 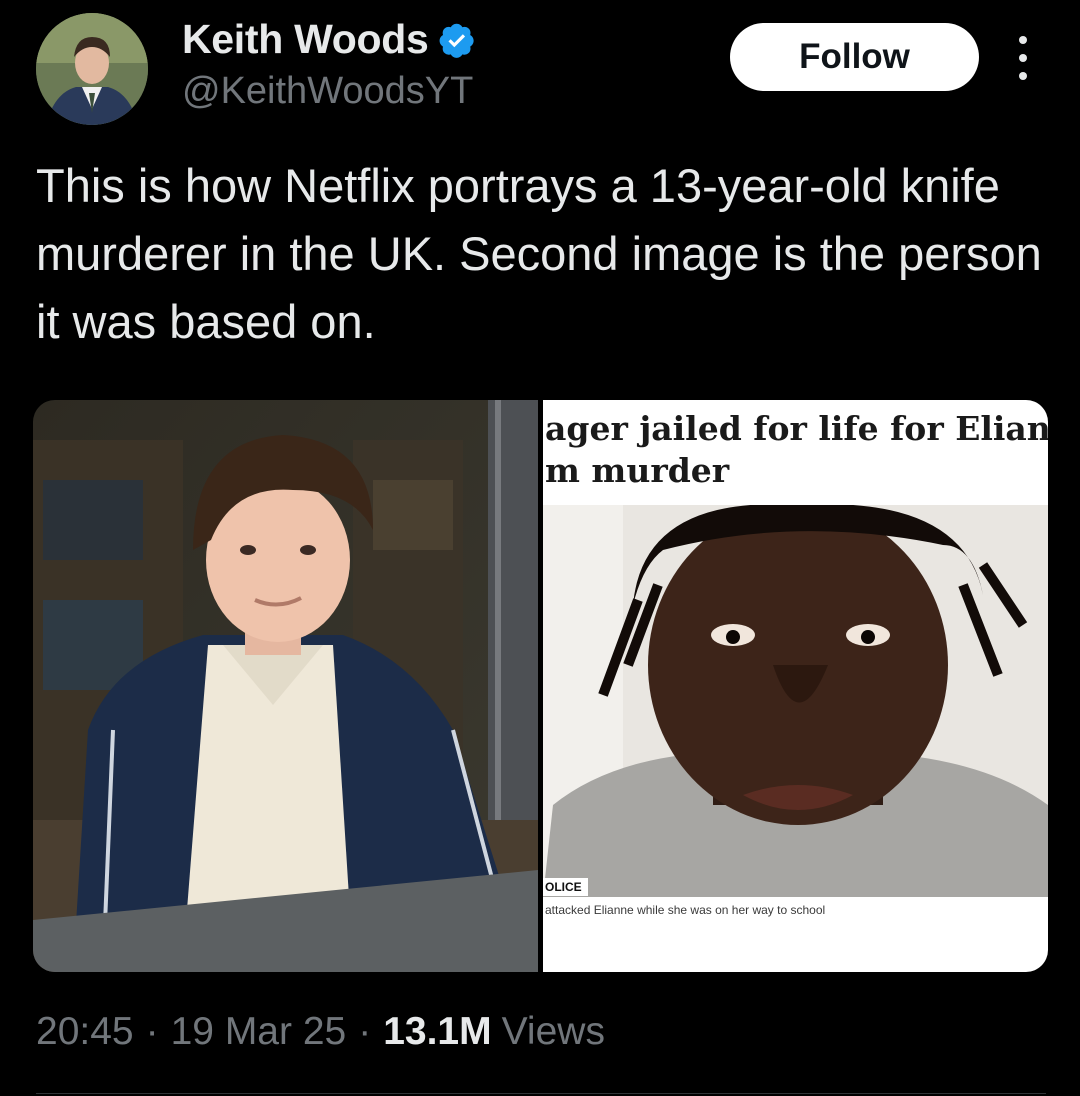 What do you see at coordinates (85, 1032) in the screenshot?
I see `tweet-time: 20:45` at bounding box center [85, 1032].